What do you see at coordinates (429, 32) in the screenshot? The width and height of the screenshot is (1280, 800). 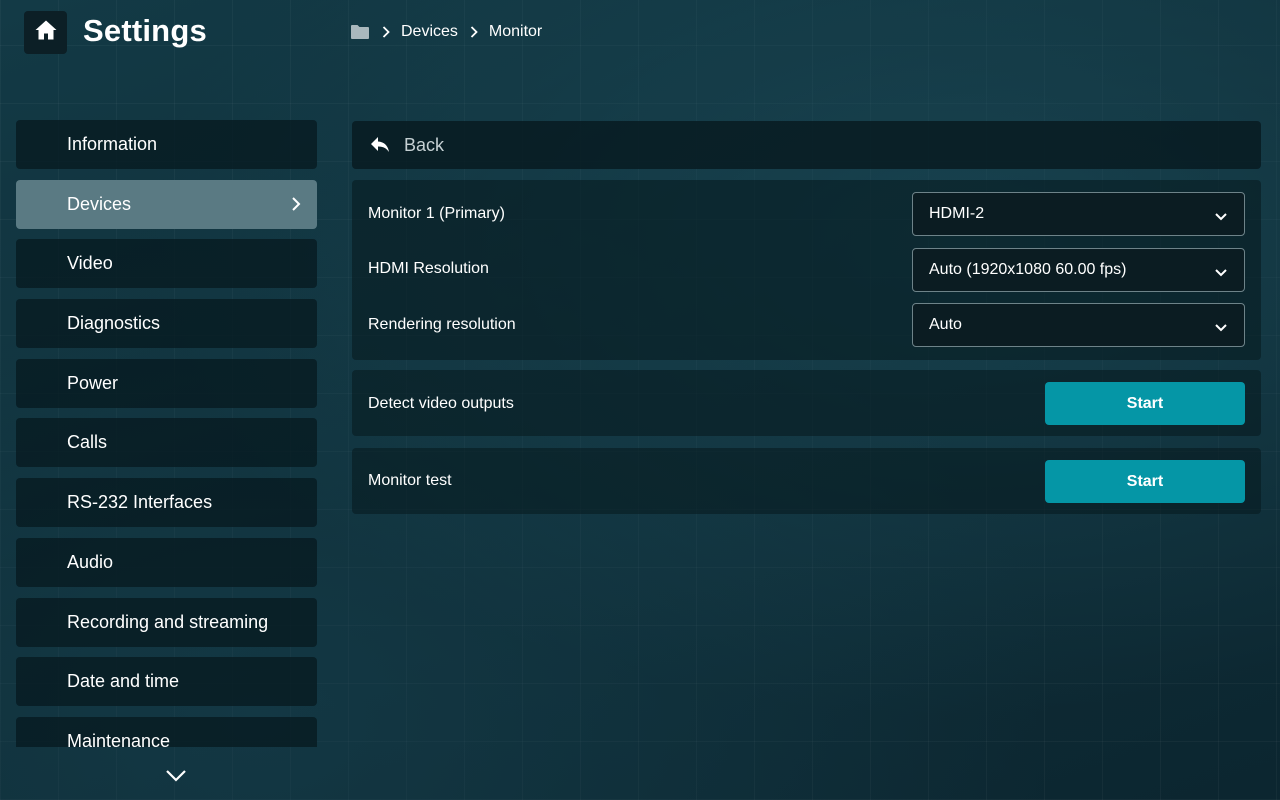 I see `breadcrumb-devices: Devices` at bounding box center [429, 32].